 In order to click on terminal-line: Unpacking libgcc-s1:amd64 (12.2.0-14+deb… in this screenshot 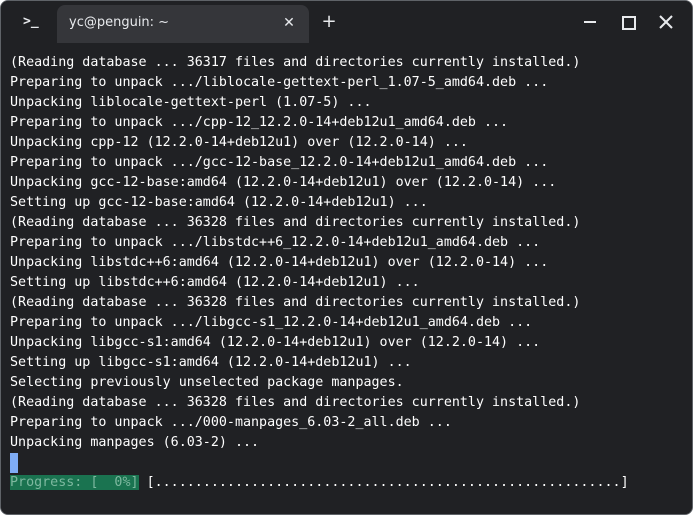, I will do `click(275, 342)`.